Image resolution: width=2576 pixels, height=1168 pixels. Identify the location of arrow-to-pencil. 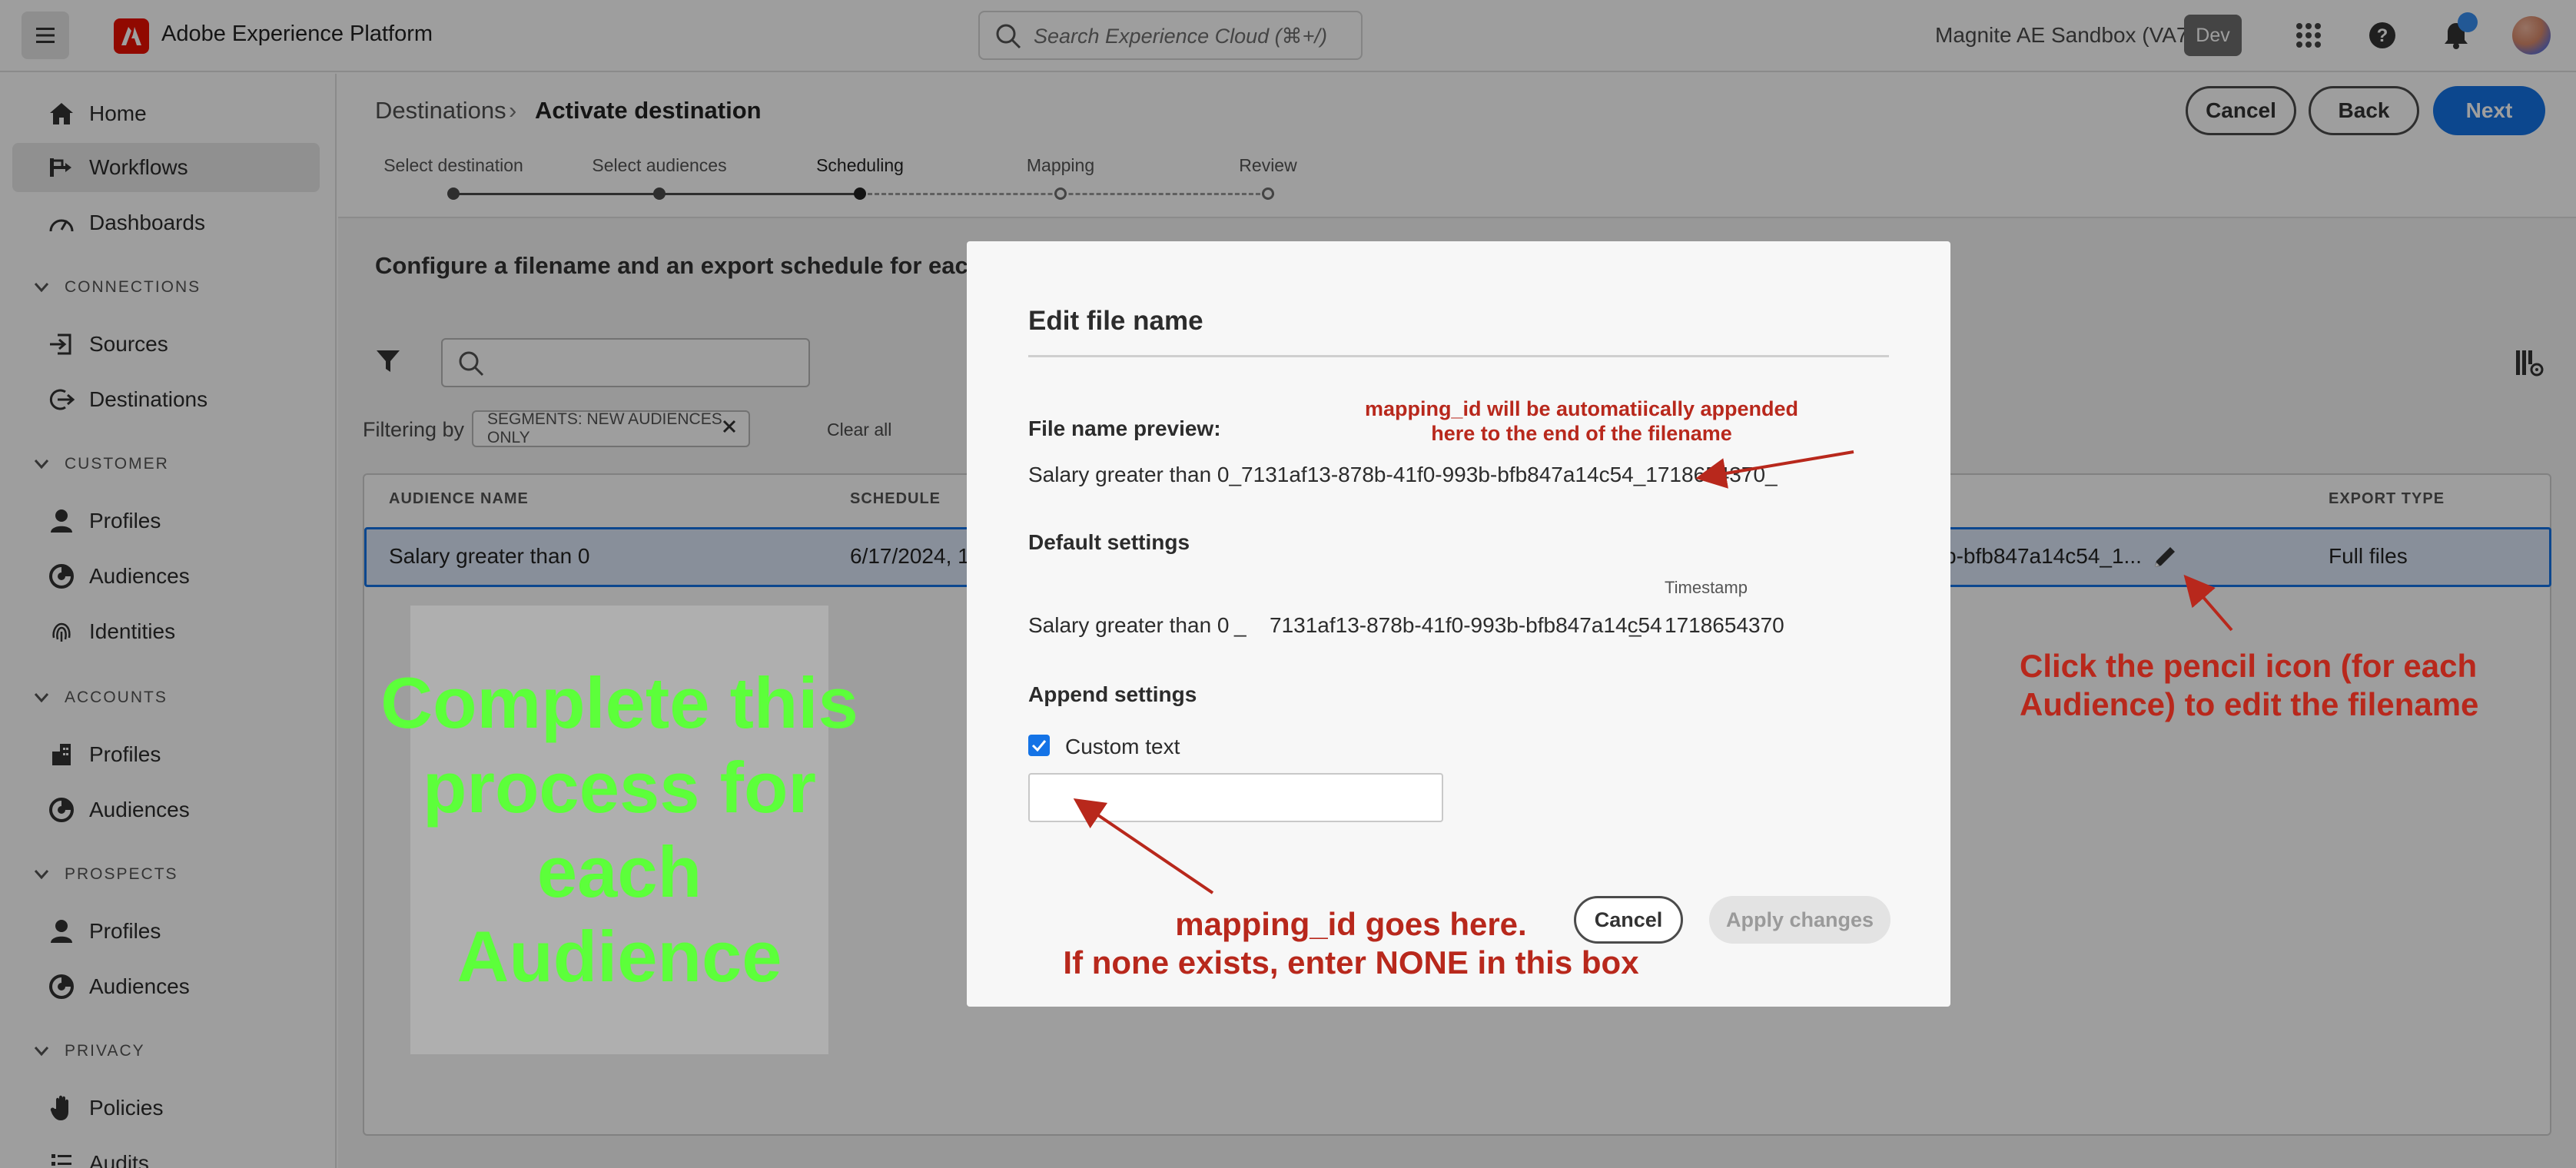
(2208, 603).